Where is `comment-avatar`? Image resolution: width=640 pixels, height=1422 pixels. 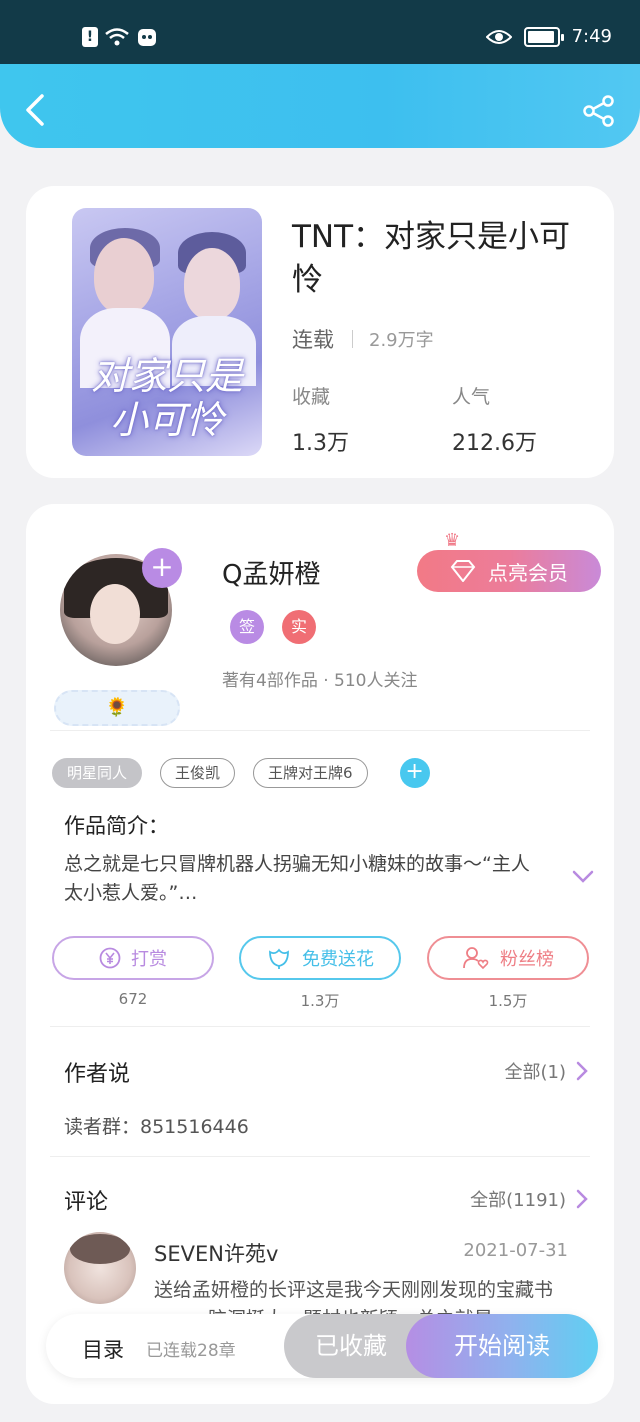 comment-avatar is located at coordinates (100, 1268).